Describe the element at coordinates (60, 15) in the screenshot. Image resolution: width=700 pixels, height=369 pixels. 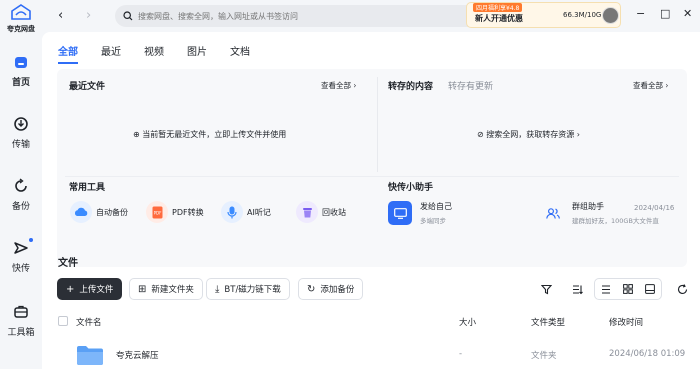
I see `back-arrow-icon: ‹` at that location.